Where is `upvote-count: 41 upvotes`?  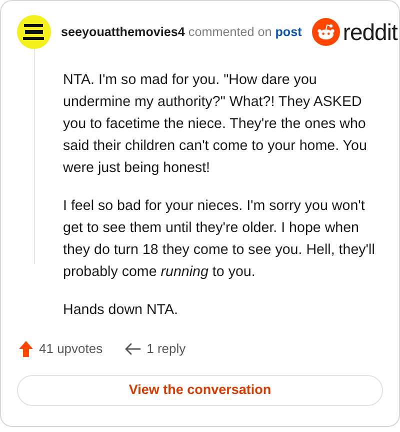 upvote-count: 41 upvotes is located at coordinates (71, 349).